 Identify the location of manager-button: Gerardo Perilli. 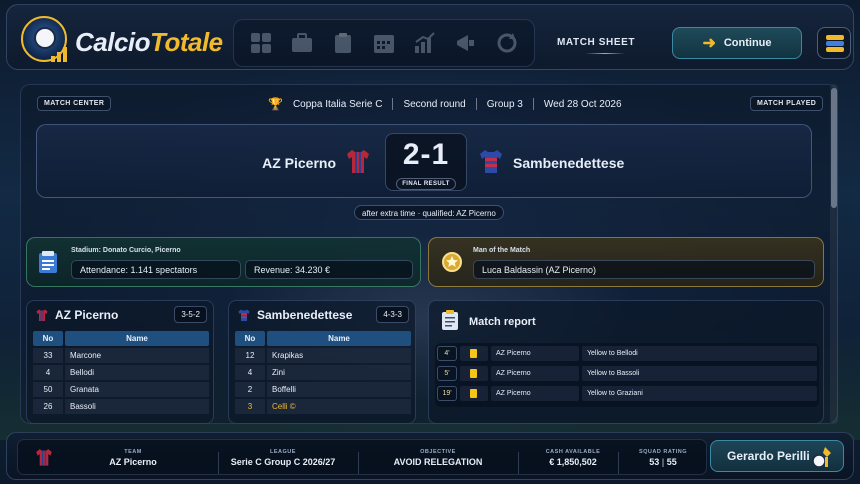
(777, 456).